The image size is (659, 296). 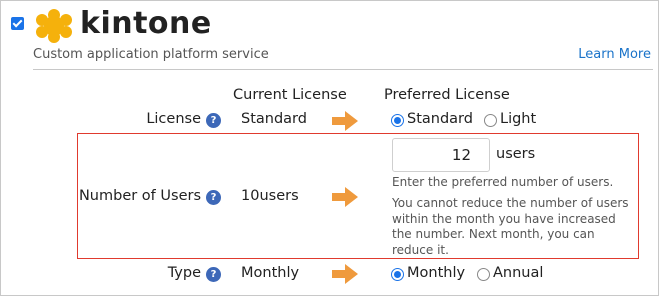 I want to click on license-help-icon: ?, so click(x=213, y=120).